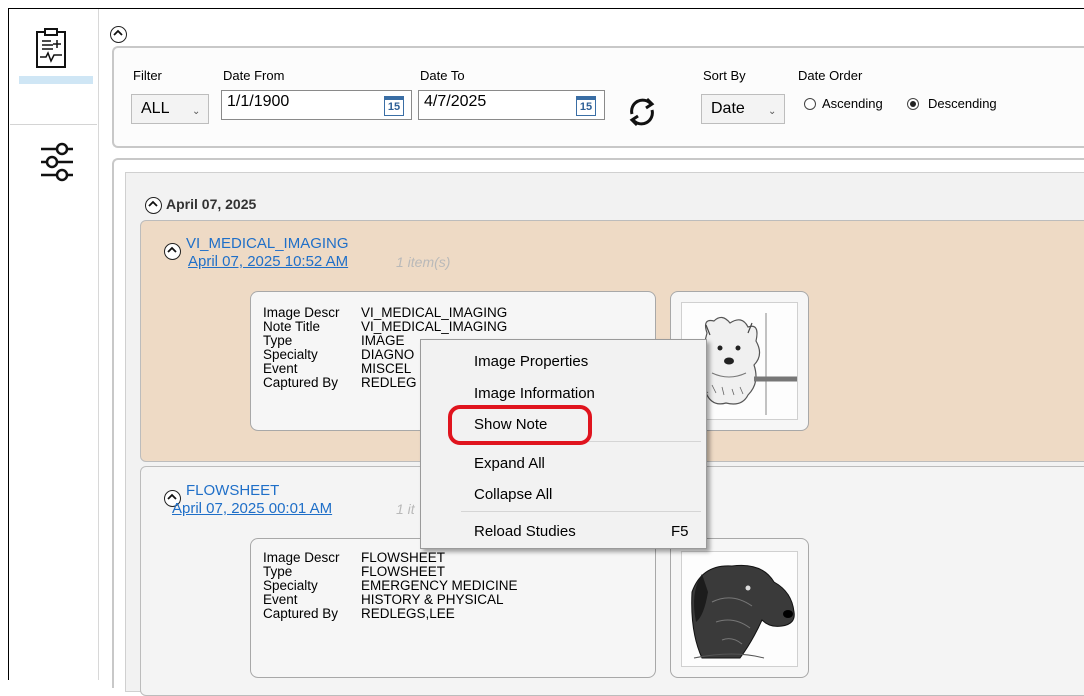  I want to click on date-group-label: April 07, 2025, so click(211, 204).